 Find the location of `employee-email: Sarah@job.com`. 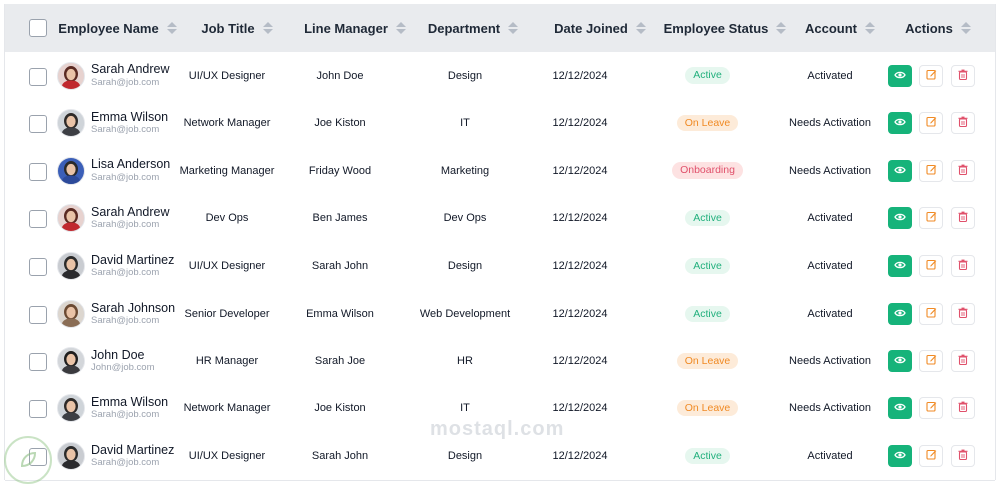

employee-email: Sarah@job.com is located at coordinates (125, 321).